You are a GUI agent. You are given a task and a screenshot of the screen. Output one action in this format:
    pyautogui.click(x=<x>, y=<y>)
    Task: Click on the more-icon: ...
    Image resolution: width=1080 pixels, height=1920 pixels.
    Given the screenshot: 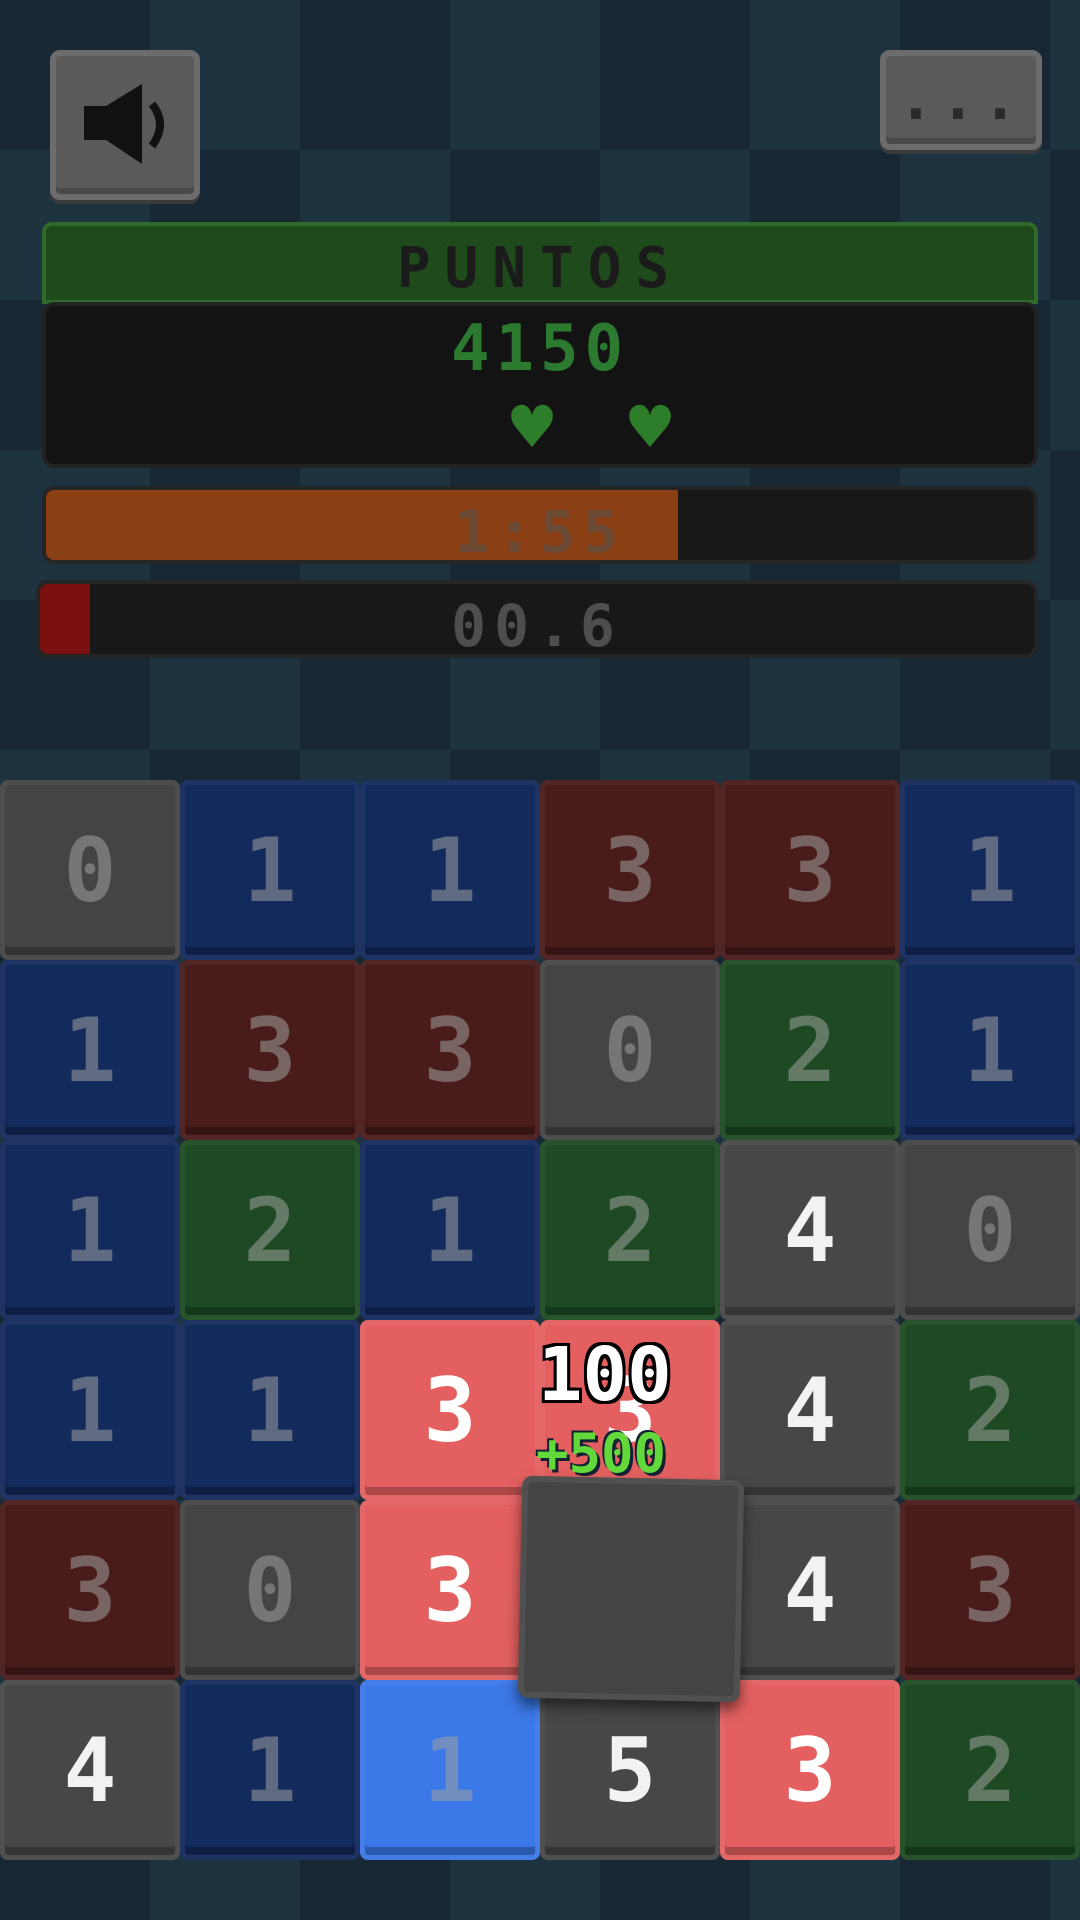 What is the action you would take?
    pyautogui.click(x=961, y=99)
    